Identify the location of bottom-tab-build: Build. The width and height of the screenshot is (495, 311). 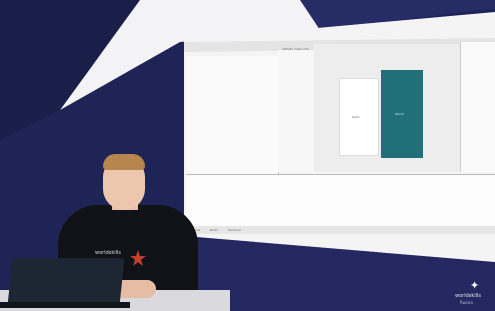
(214, 230).